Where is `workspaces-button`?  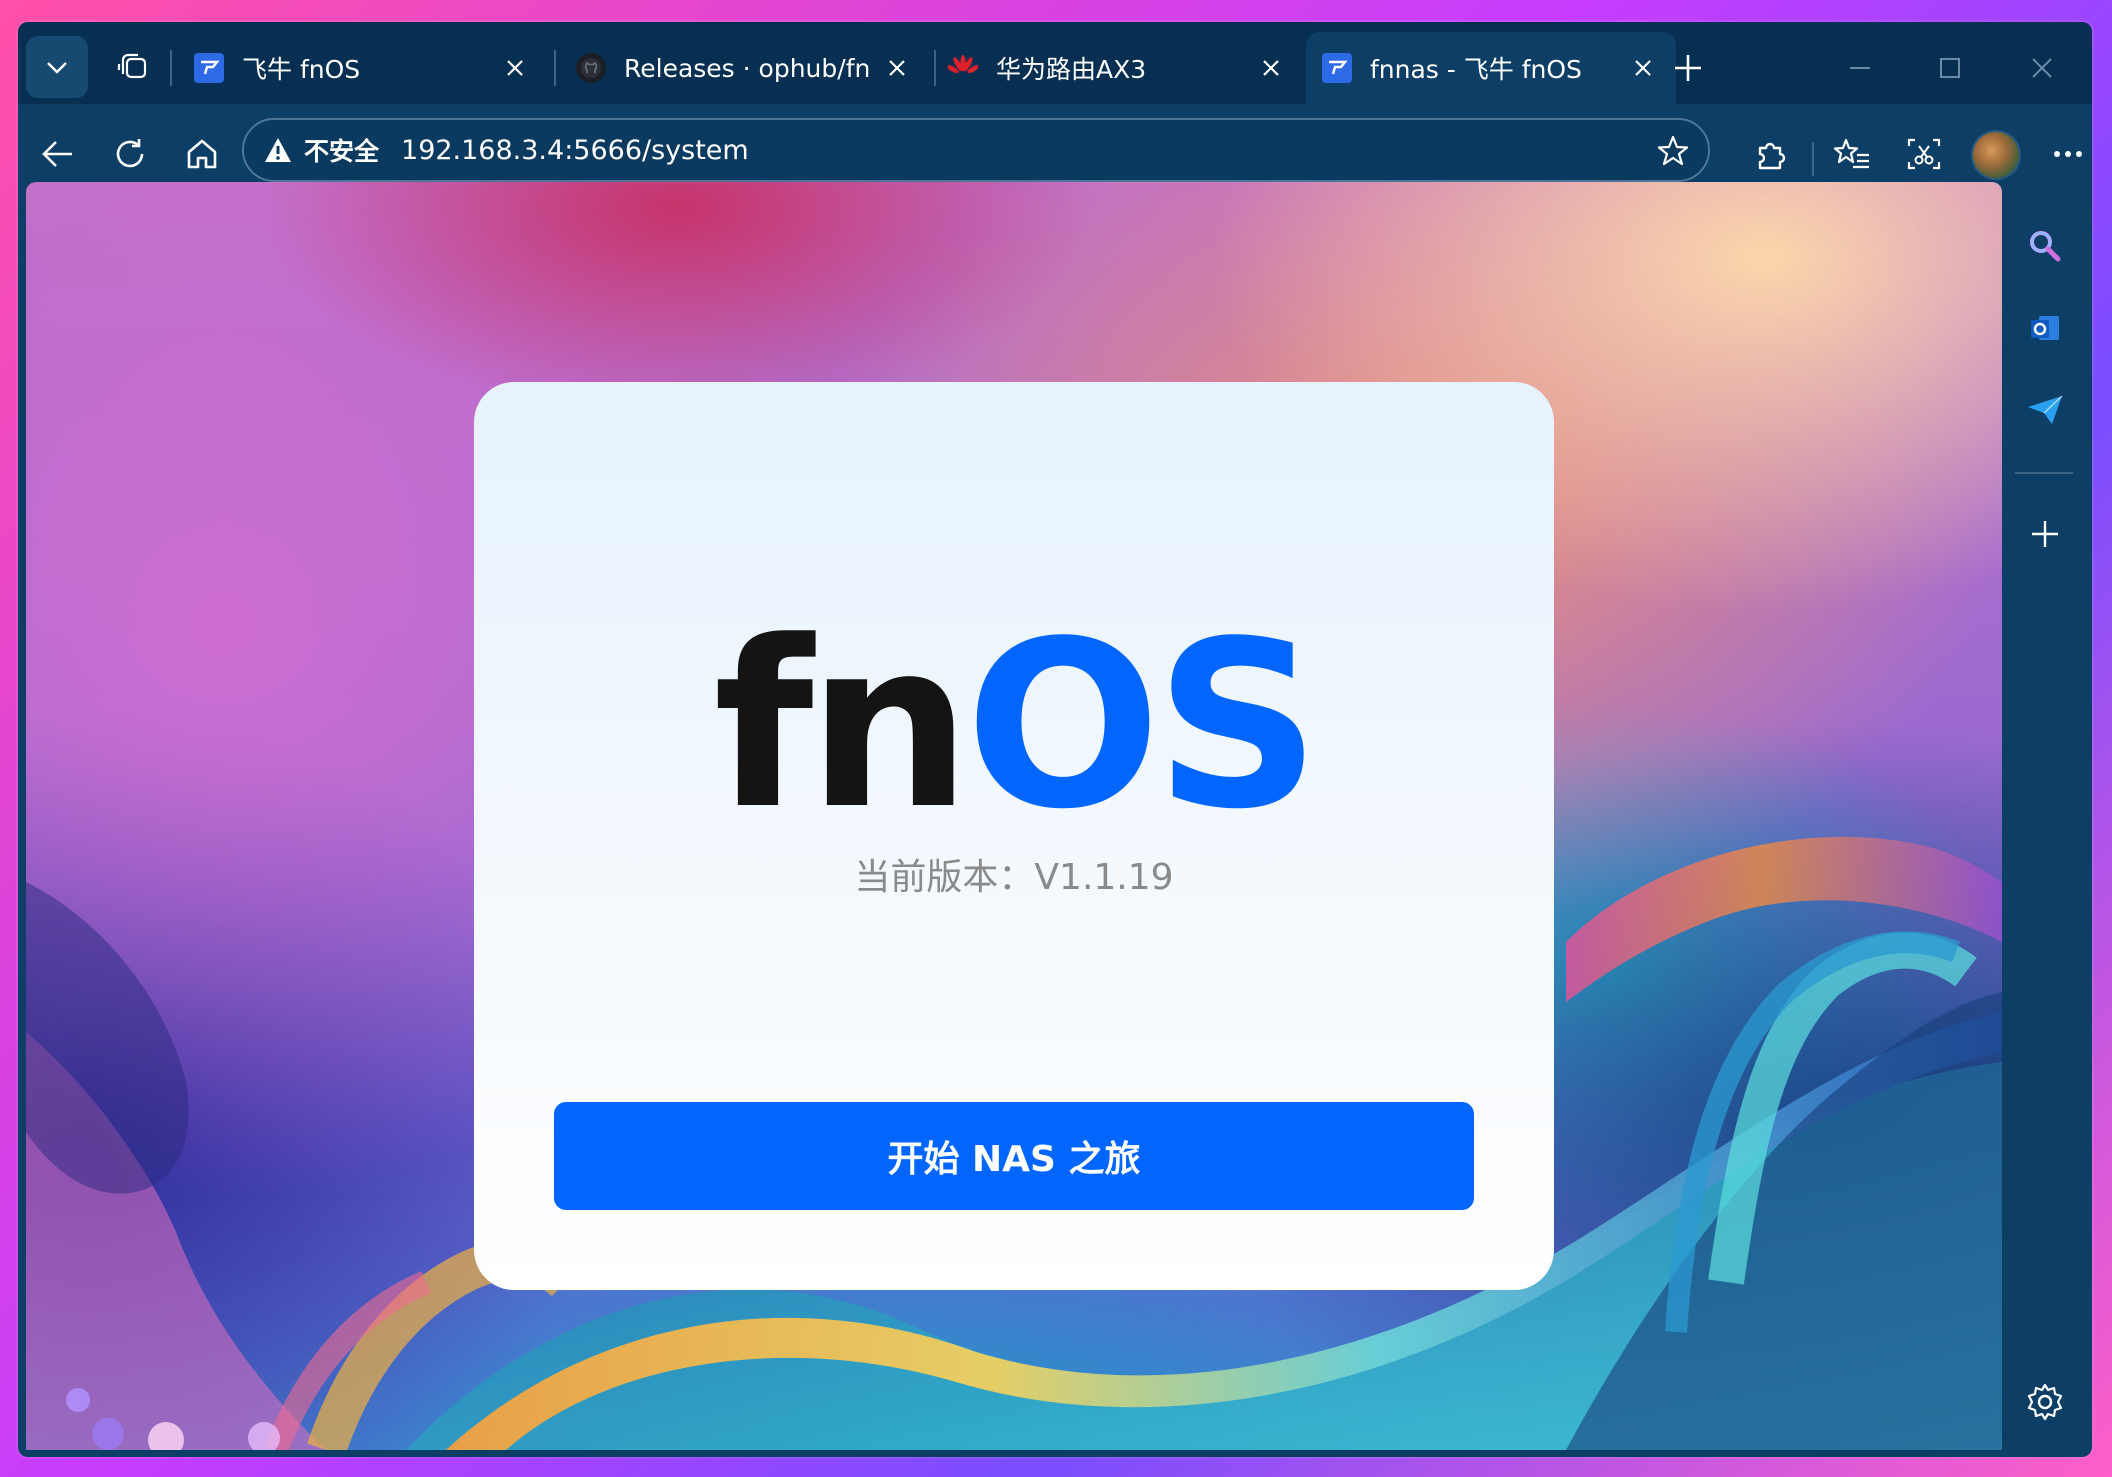
workspaces-button is located at coordinates (133, 67).